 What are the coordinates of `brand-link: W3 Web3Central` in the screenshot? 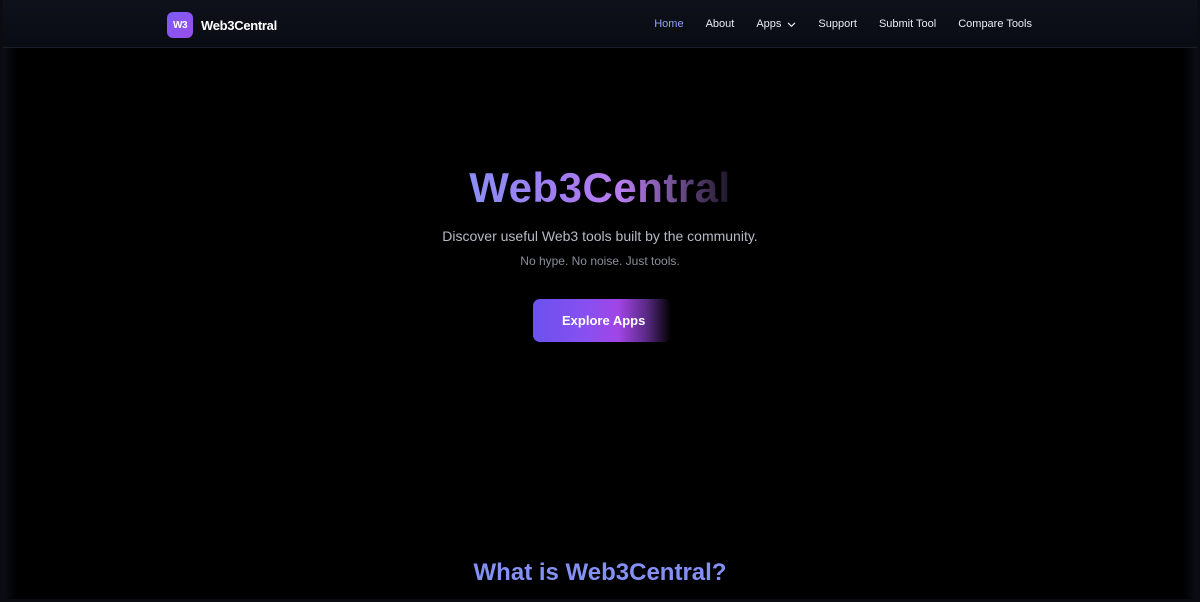 It's located at (222, 25).